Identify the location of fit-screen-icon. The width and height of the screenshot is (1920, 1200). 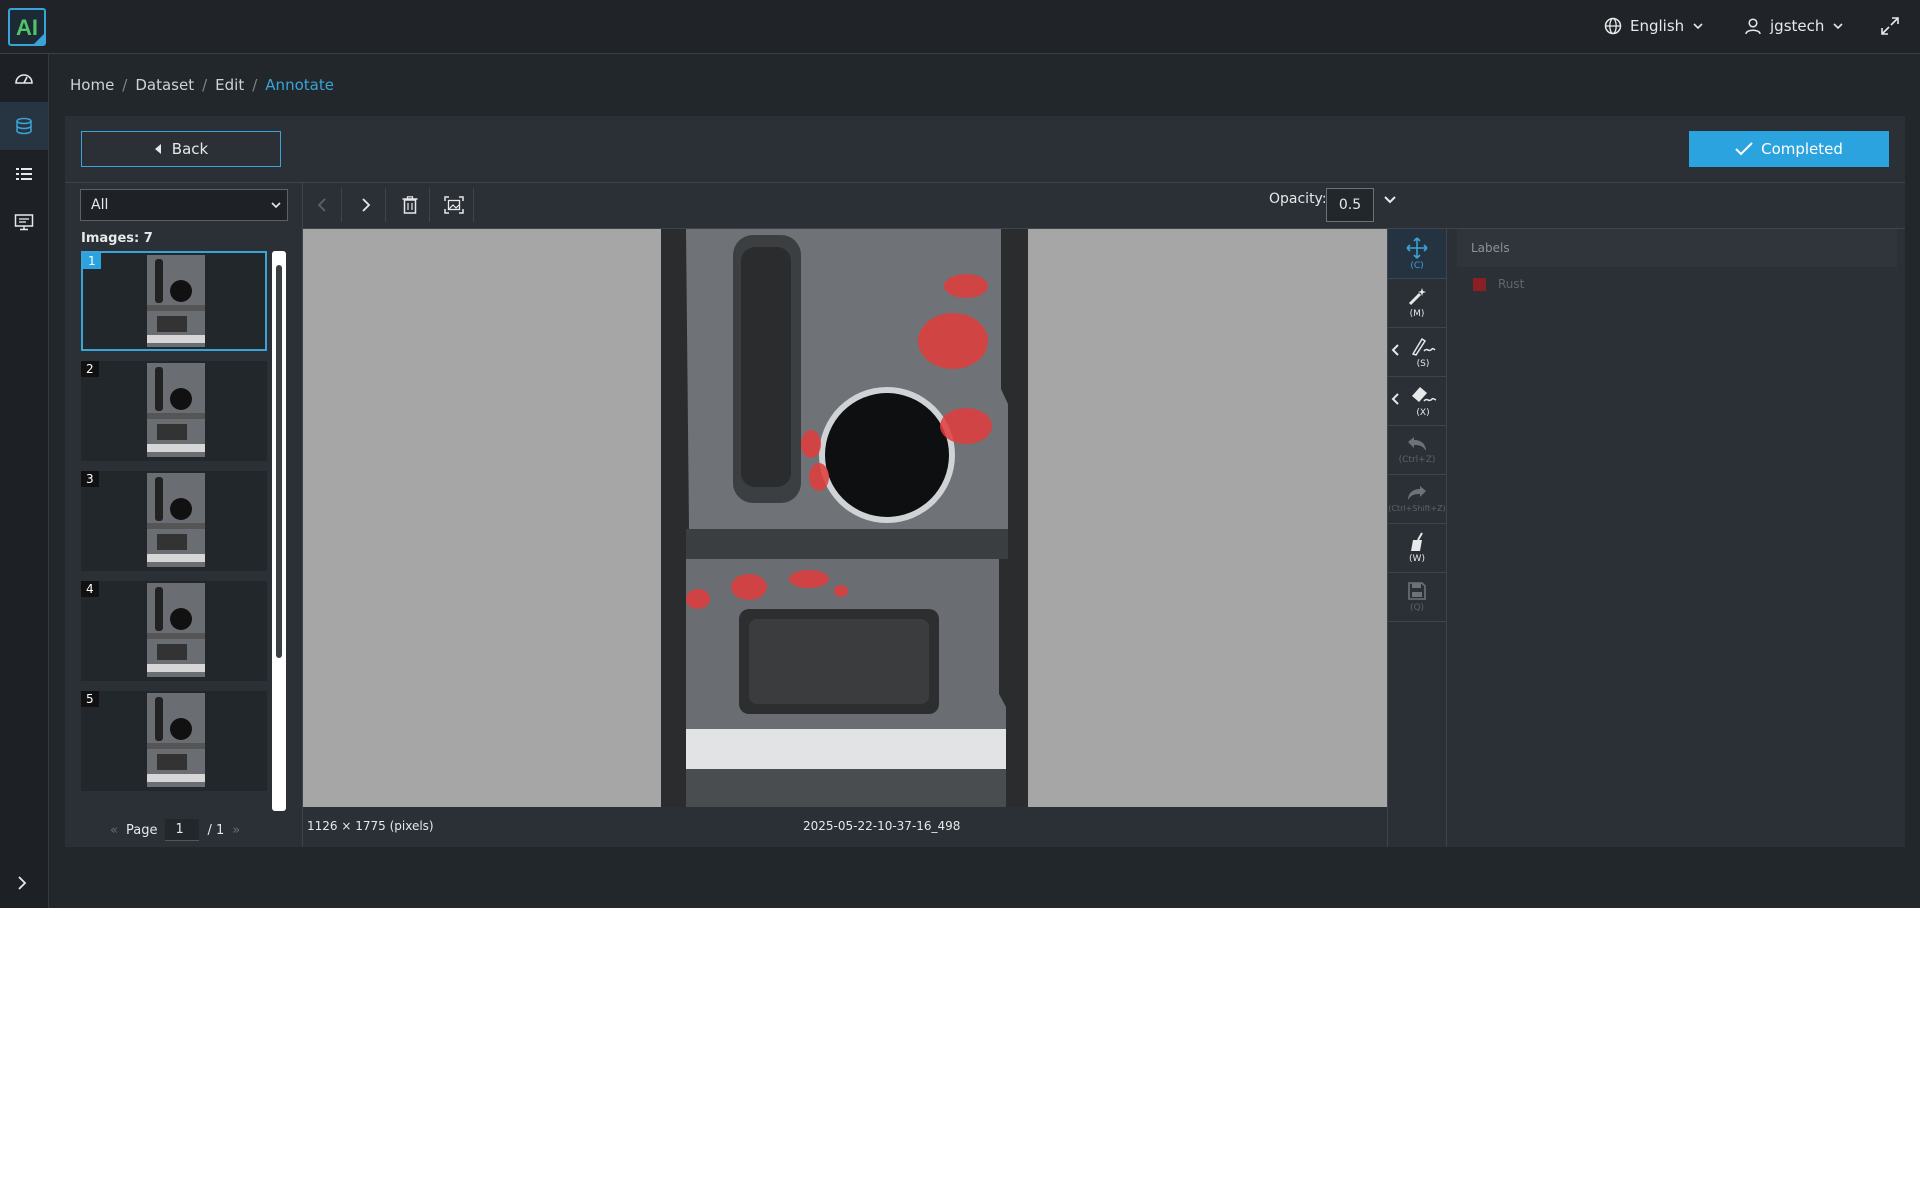
(454, 205).